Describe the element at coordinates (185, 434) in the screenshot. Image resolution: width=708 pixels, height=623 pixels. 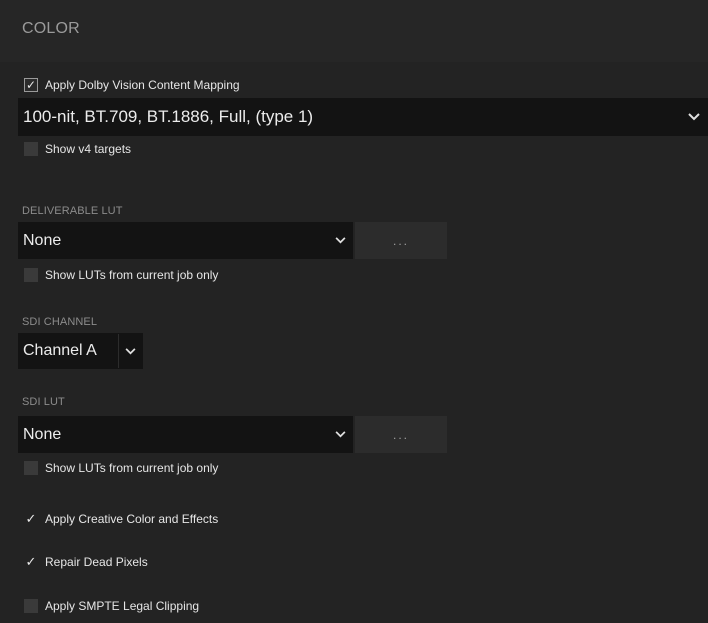
I see `sdi-lut-select: None` at that location.